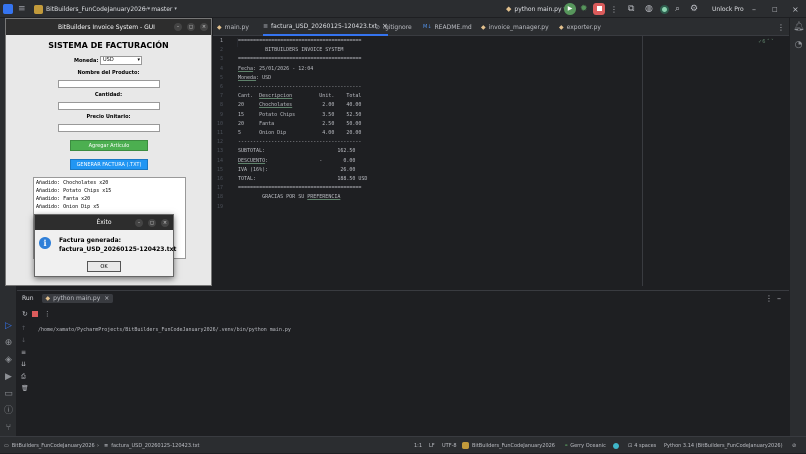 This screenshot has height=454, width=806. What do you see at coordinates (769, 298) in the screenshot?
I see `run-options-icon: ⋮` at bounding box center [769, 298].